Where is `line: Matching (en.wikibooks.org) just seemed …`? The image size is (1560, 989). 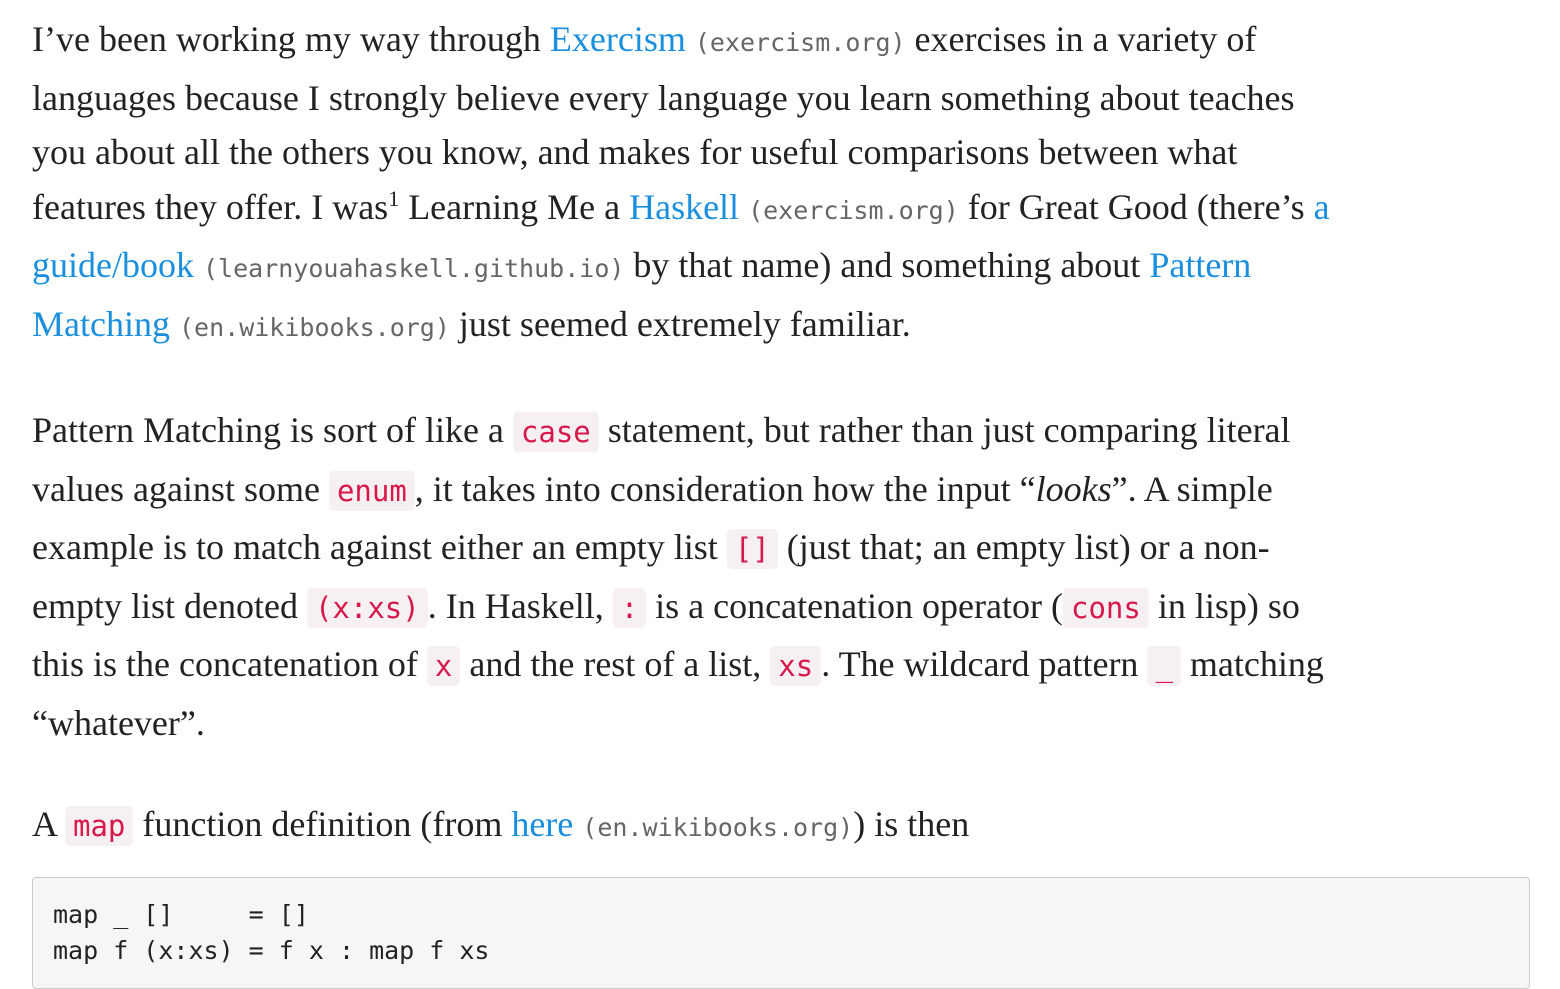 line: Matching (en.wikibooks.org) just seemed … is located at coordinates (782, 326).